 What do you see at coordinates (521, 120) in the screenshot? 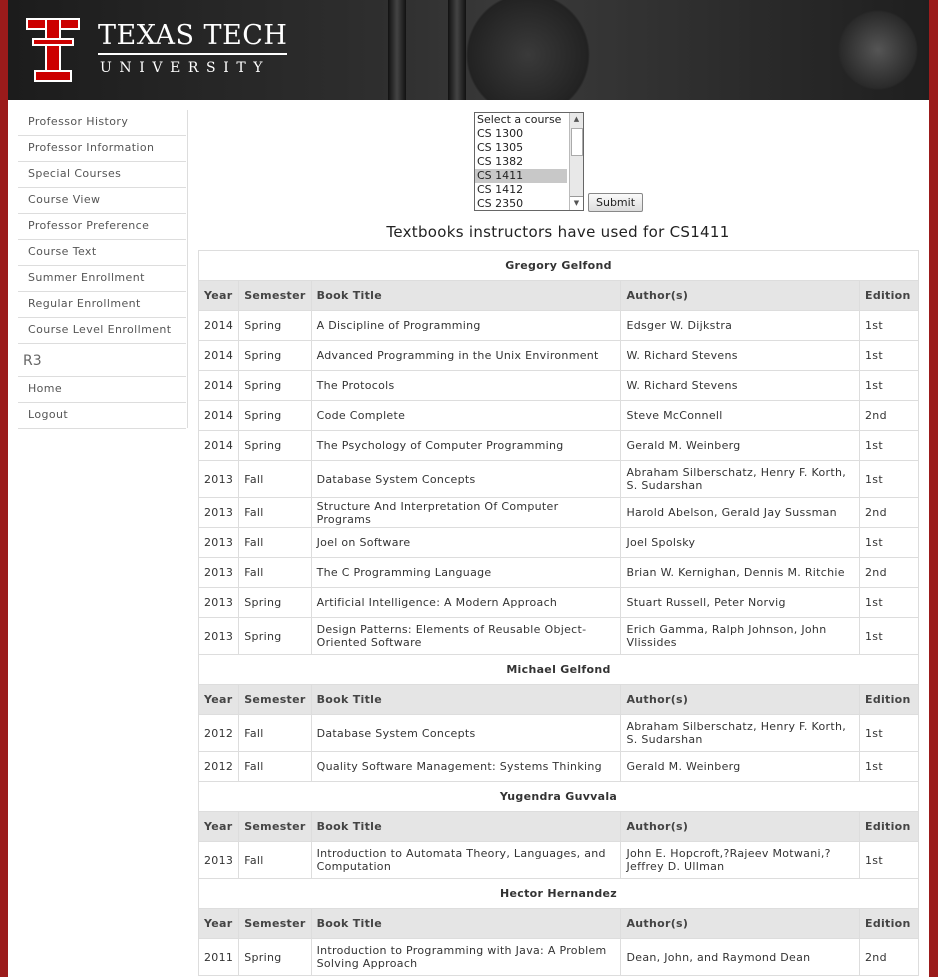
I see `course-option: Select a course` at bounding box center [521, 120].